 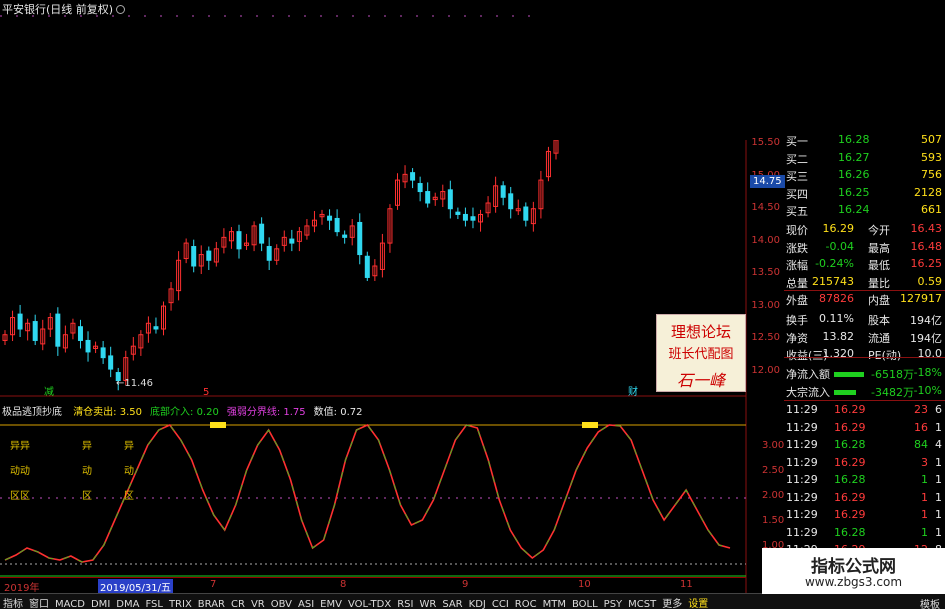 I want to click on quote-cell: 10.0, so click(x=930, y=353).